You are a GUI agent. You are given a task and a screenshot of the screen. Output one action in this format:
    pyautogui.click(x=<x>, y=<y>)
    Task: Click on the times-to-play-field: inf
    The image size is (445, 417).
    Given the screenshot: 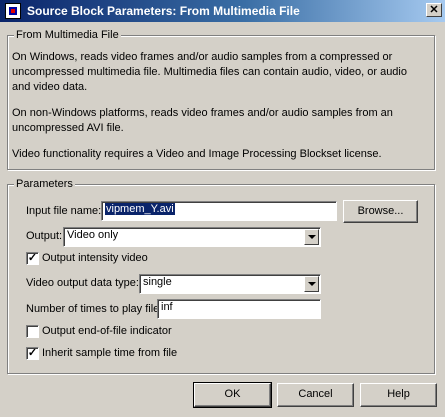 What is the action you would take?
    pyautogui.click(x=239, y=309)
    